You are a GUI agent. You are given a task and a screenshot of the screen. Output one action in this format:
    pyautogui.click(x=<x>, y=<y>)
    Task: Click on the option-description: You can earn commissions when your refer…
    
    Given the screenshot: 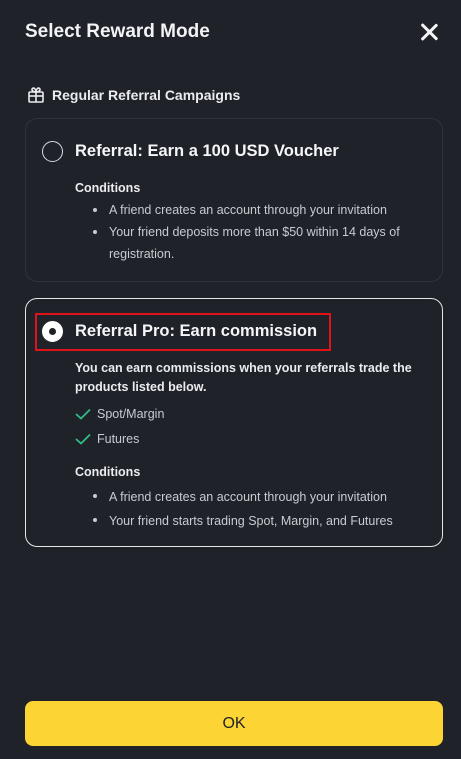 What is the action you would take?
    pyautogui.click(x=243, y=377)
    